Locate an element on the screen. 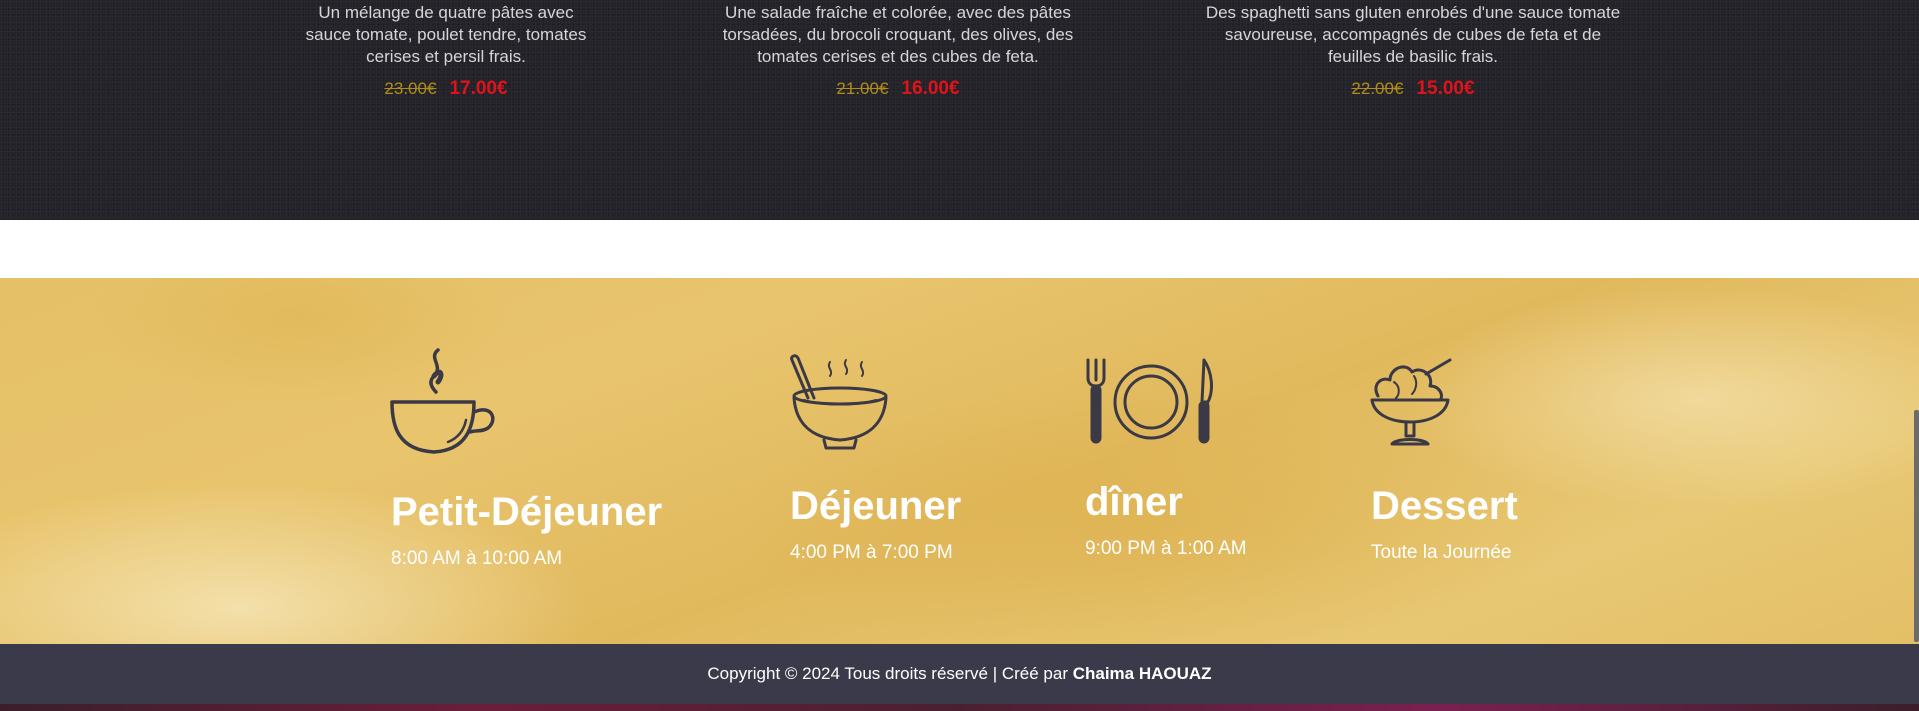 The width and height of the screenshot is (1919, 711). old-price: 21.00€ is located at coordinates (862, 88).